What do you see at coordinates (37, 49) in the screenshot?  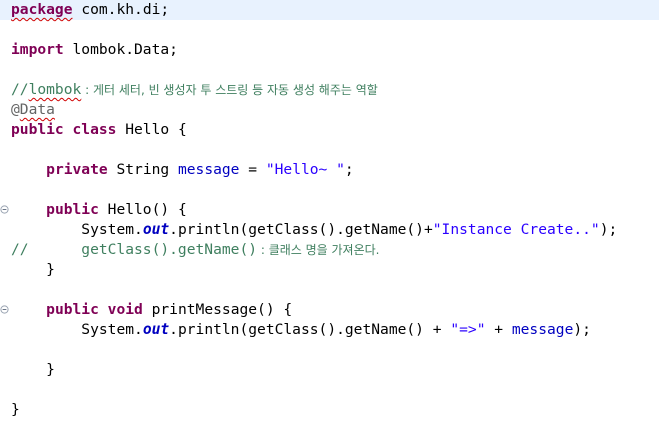 I see `keyword-import: import` at bounding box center [37, 49].